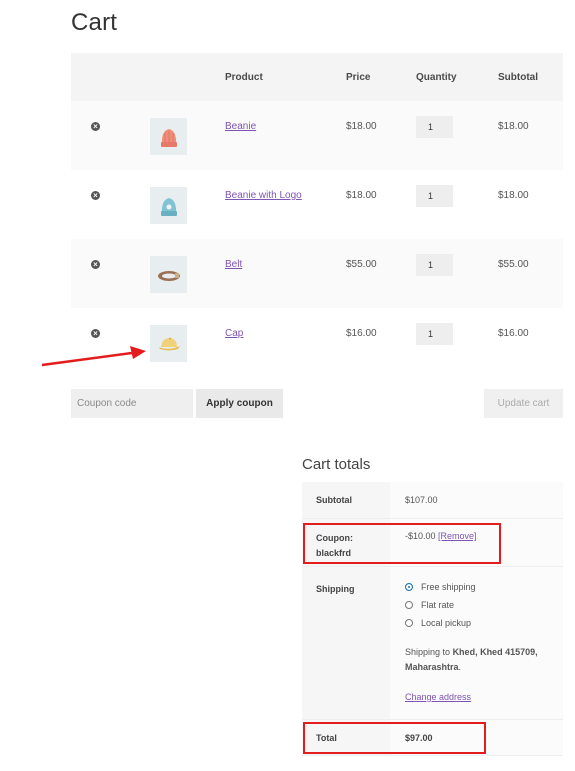 Image resolution: width=575 pixels, height=771 pixels. I want to click on cart-table-header: Product Price Quantity Subtotal, so click(317, 77).